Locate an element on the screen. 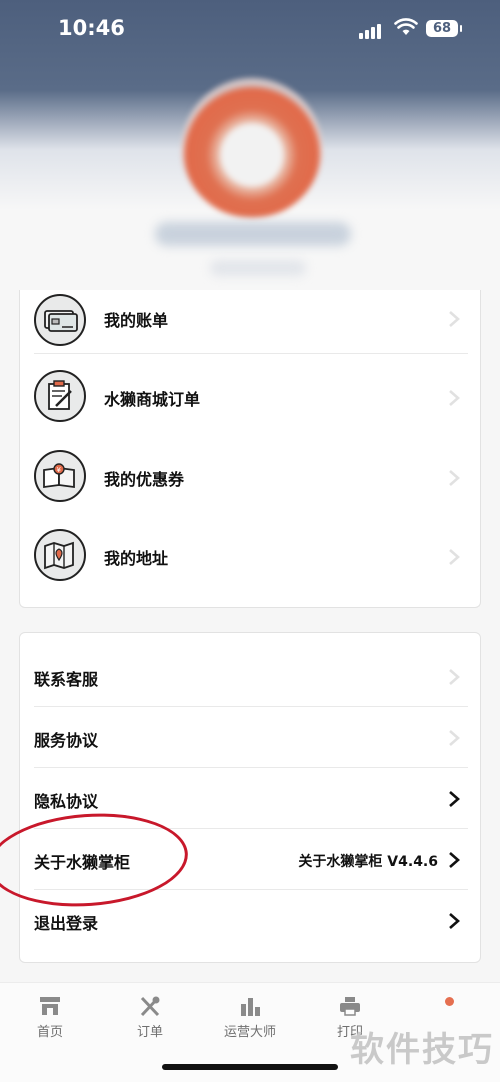  menu-item-label: 服务协议 is located at coordinates (66, 740).